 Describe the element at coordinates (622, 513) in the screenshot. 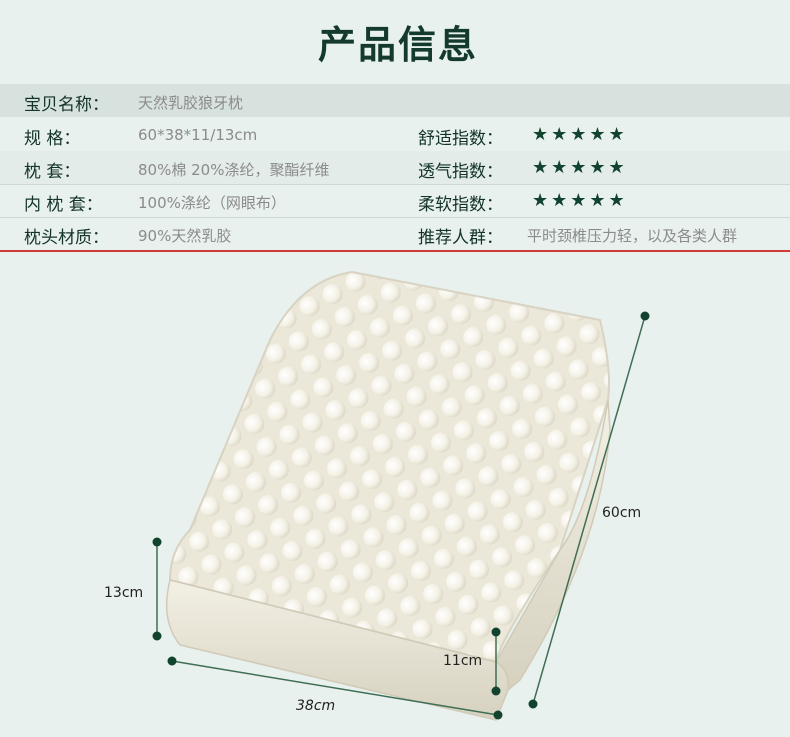

I see `length-label: 60cm` at that location.